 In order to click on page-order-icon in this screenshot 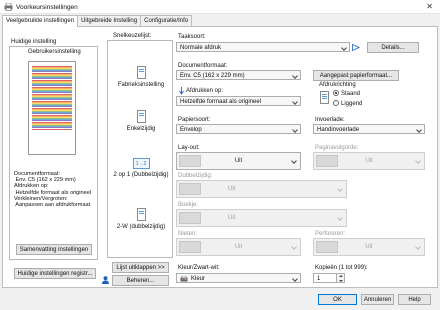, I will do `click(327, 161)`.